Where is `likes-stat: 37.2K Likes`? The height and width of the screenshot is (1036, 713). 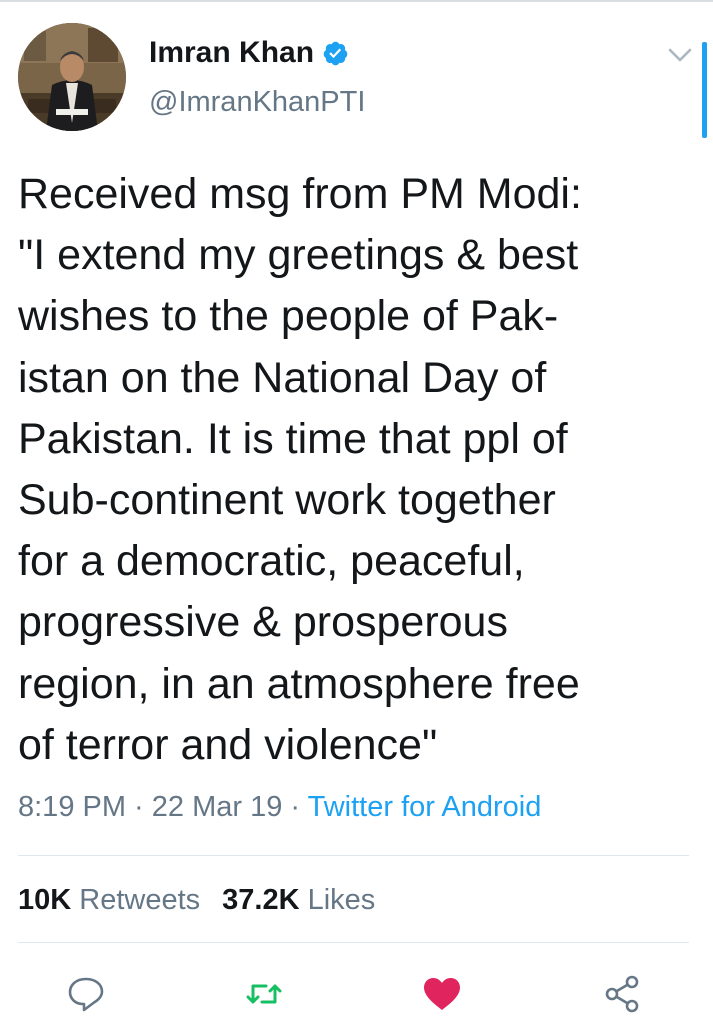 likes-stat: 37.2K Likes is located at coordinates (298, 900).